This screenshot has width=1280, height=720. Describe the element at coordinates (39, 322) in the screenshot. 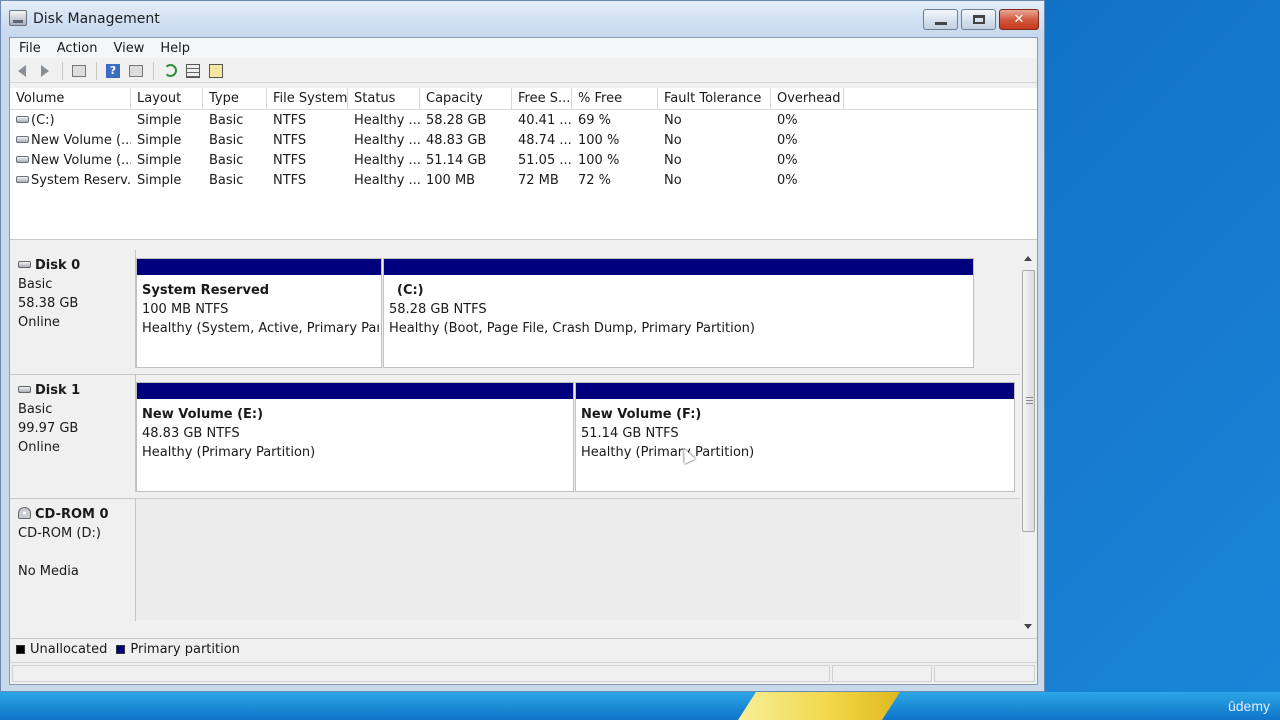

I see `disk-0-state: Online` at that location.